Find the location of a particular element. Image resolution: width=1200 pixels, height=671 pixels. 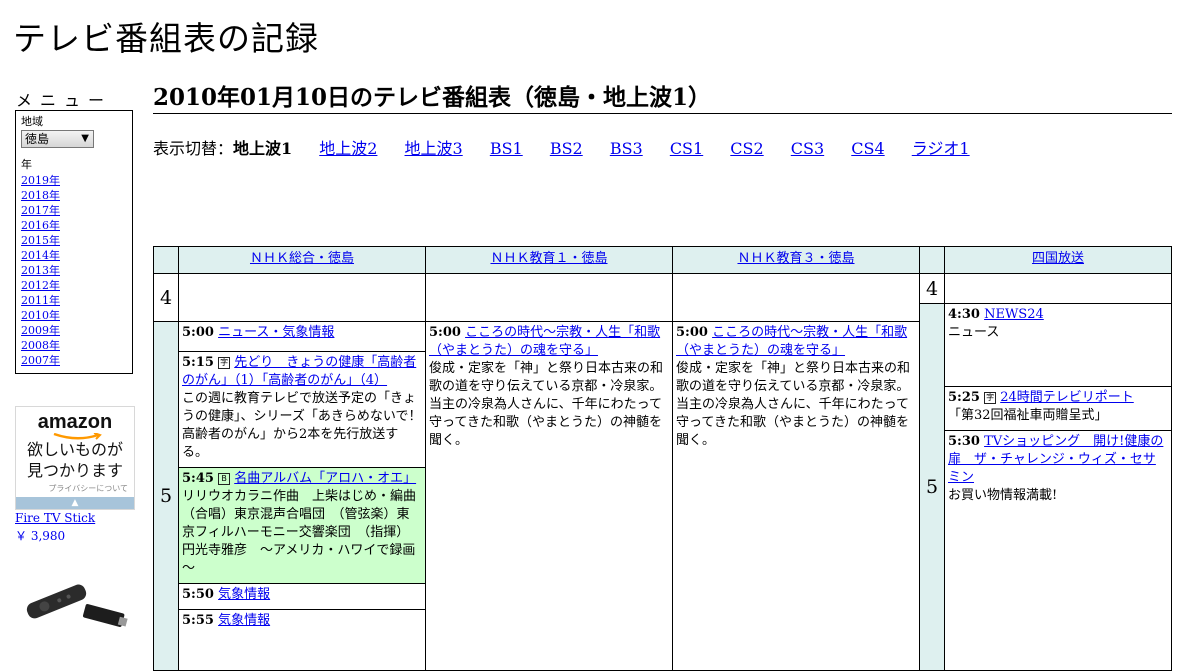

ad-collapse-bar: ▲ is located at coordinates (75, 503).